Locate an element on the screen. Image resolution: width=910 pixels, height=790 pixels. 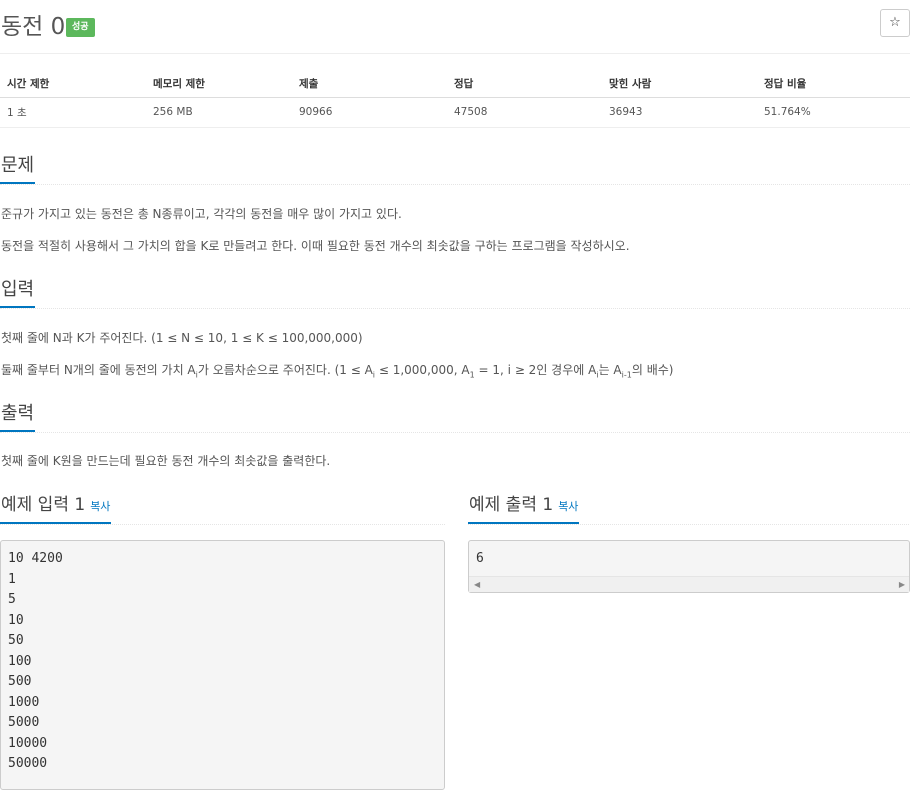
info-header-ratio: 정답 비율 is located at coordinates (833, 84).